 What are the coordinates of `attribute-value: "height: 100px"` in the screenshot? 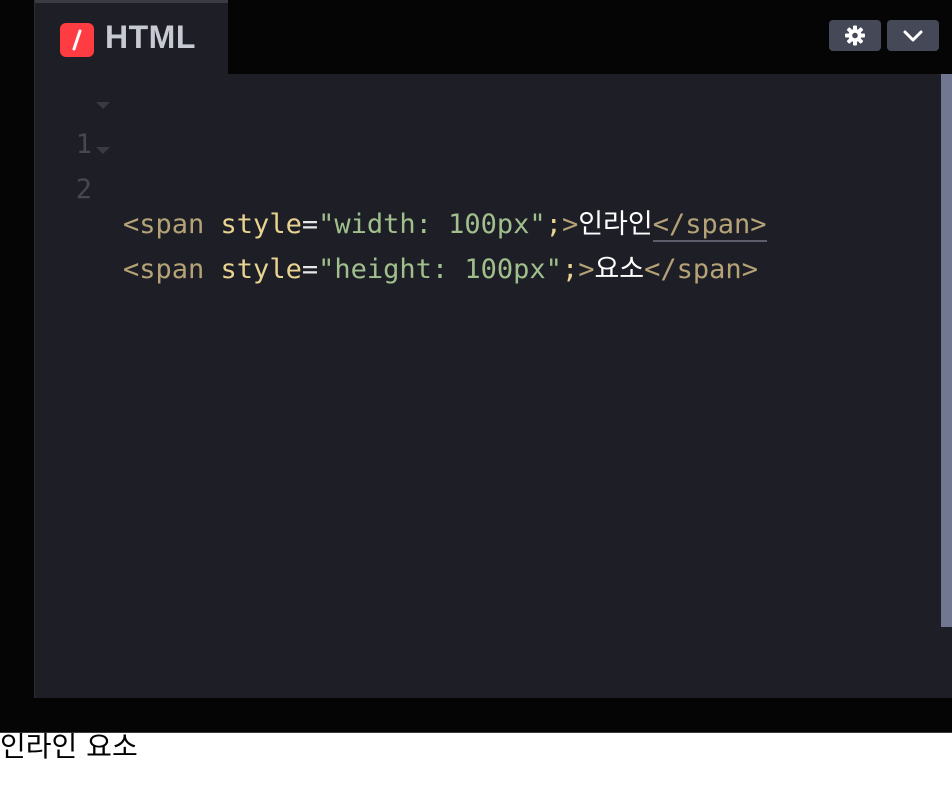 It's located at (440, 269).